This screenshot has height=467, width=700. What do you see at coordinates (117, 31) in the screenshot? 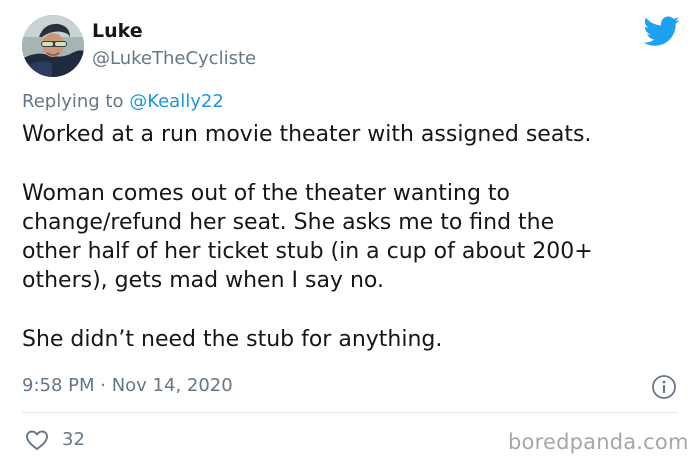
I see `display-name: Luke` at bounding box center [117, 31].